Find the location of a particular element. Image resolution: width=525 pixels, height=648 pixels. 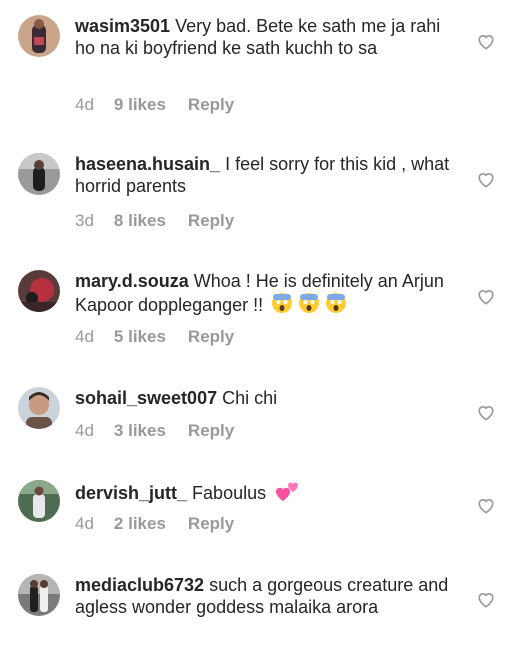

username: wasim3501 is located at coordinates (122, 26).